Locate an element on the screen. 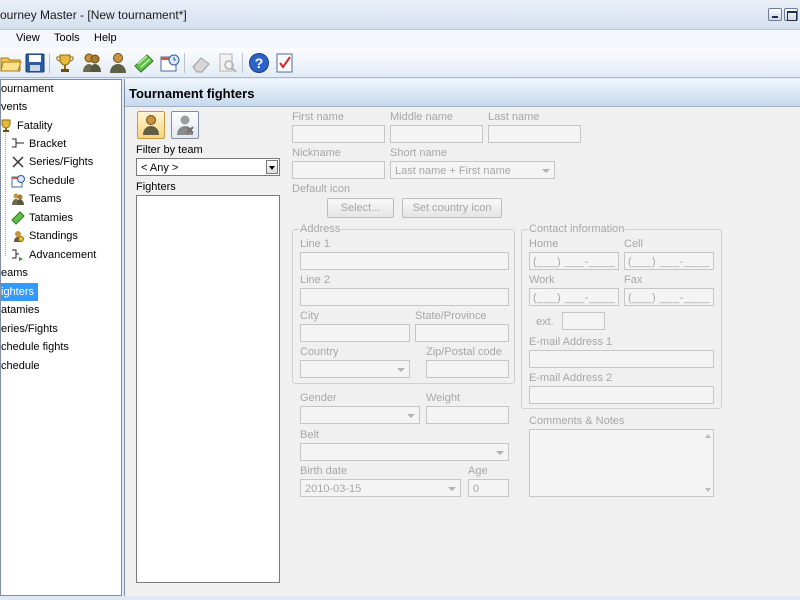 This screenshot has width=800, height=600. tree-item-label: atamies is located at coordinates (20, 310).